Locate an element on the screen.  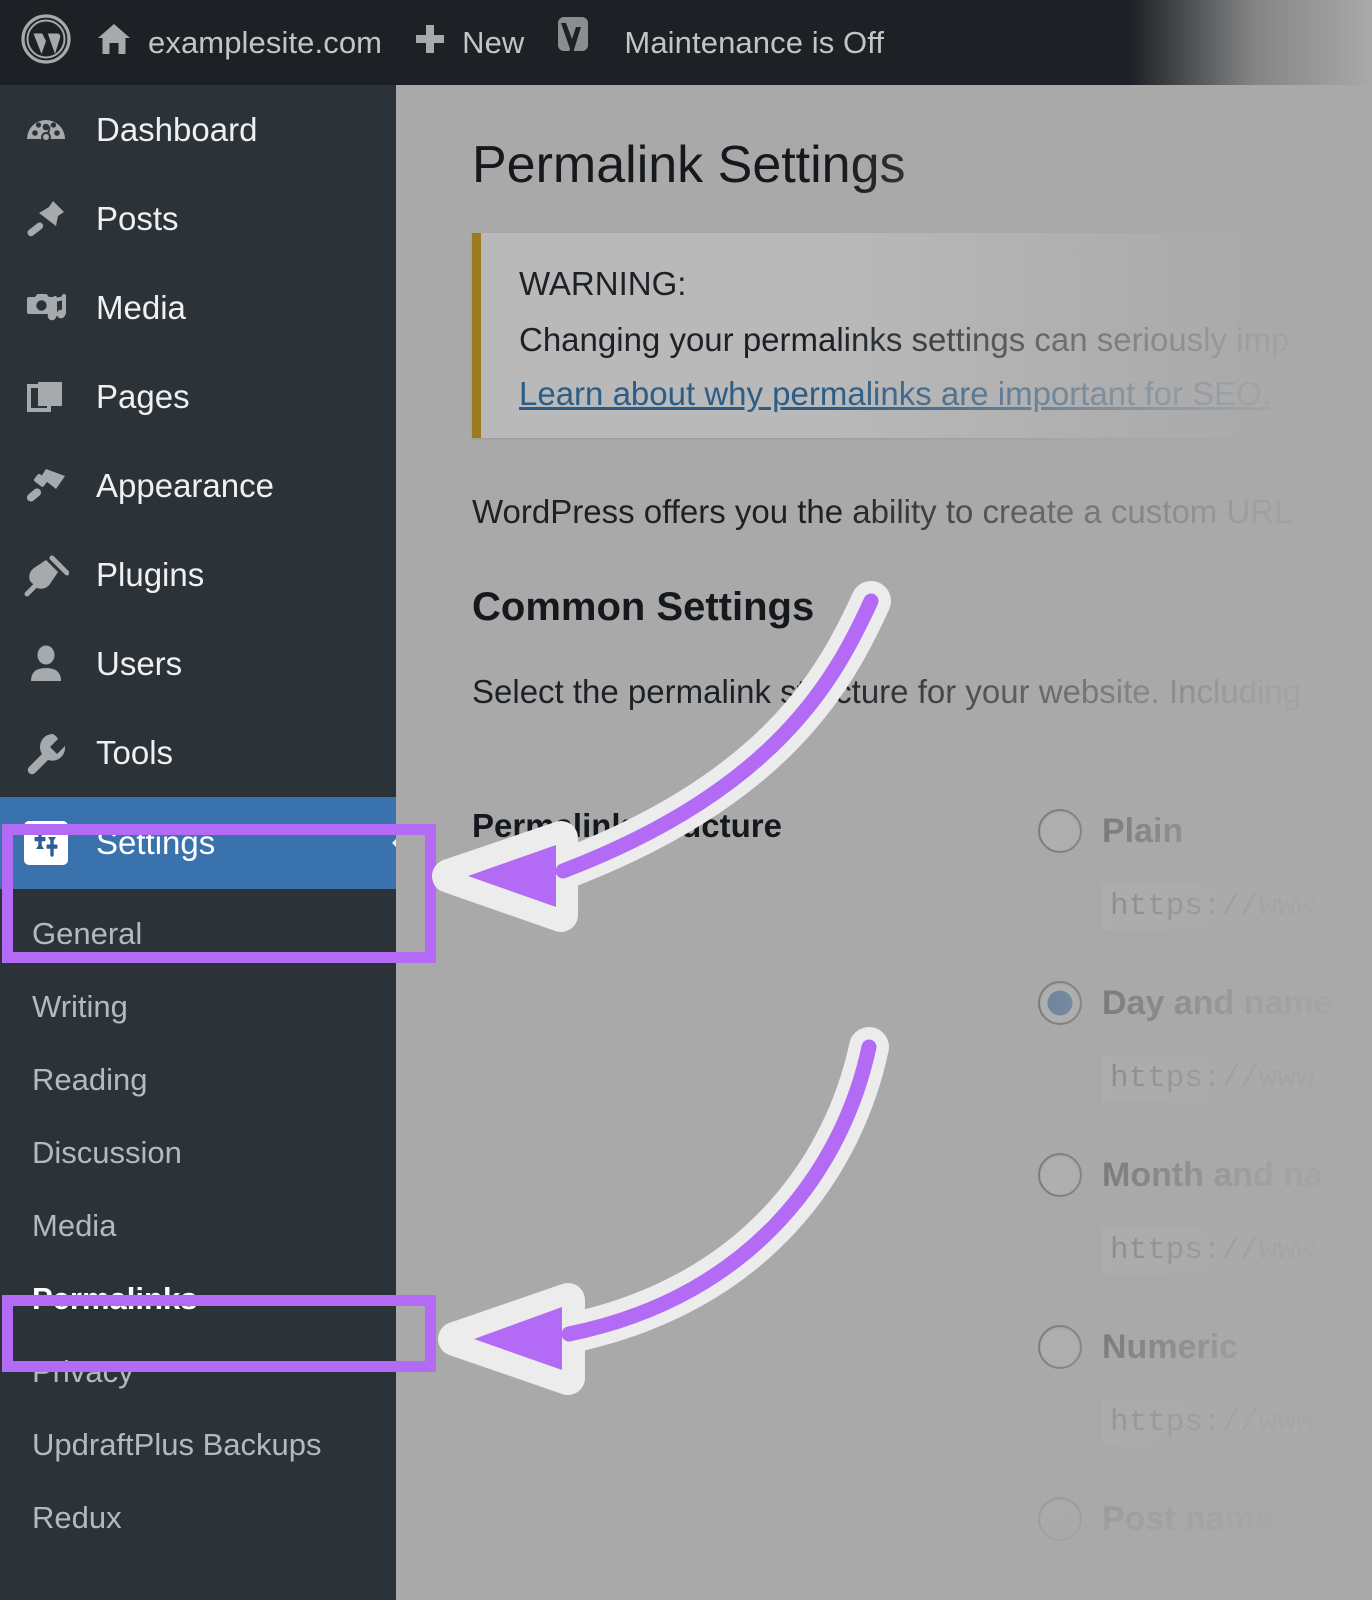
option-row-plain: Plain https://www is located at coordinates (1205, 887).